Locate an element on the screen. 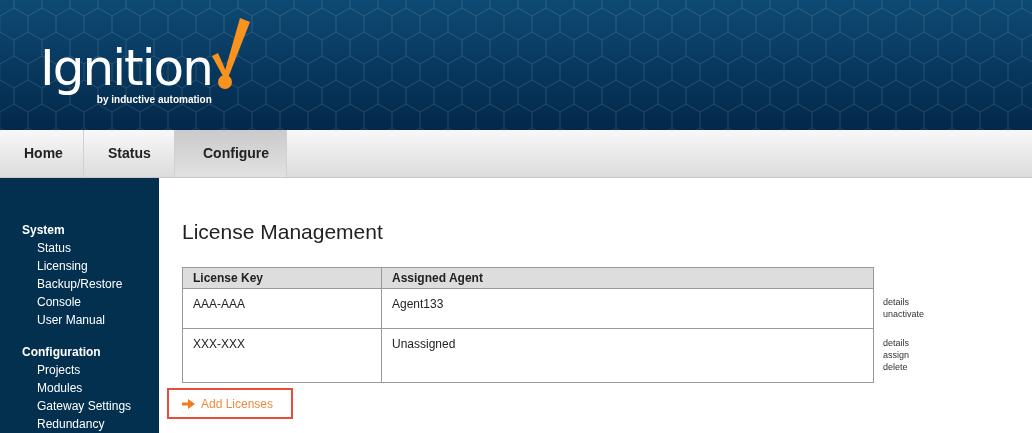  sidebar-link: User Manual is located at coordinates (64, 320).